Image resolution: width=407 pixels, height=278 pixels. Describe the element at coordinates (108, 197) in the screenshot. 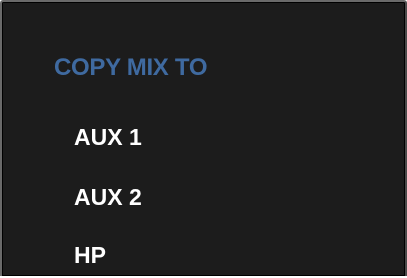

I see `menu-item-aux-2: AUX 2` at that location.